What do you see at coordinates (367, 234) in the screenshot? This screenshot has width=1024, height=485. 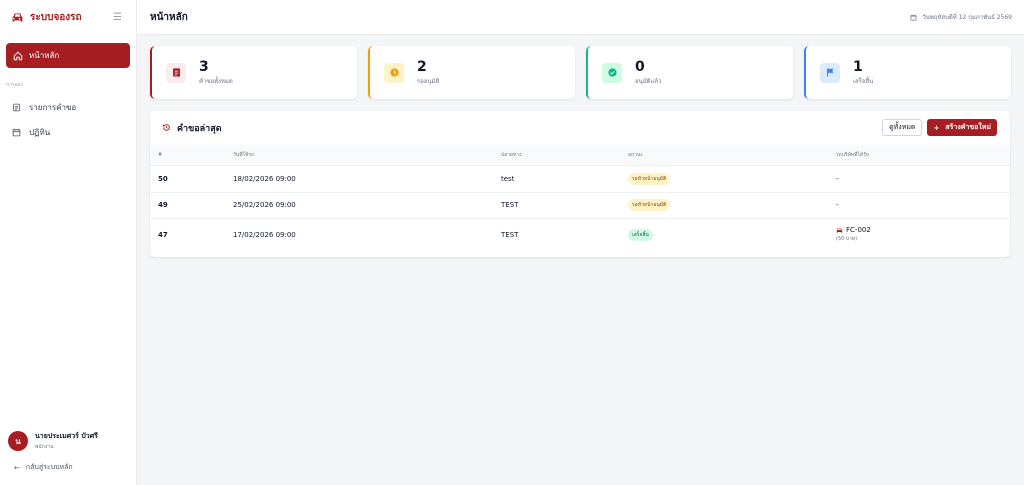 I see `cell-date: 17/02/2026 09:00` at bounding box center [367, 234].